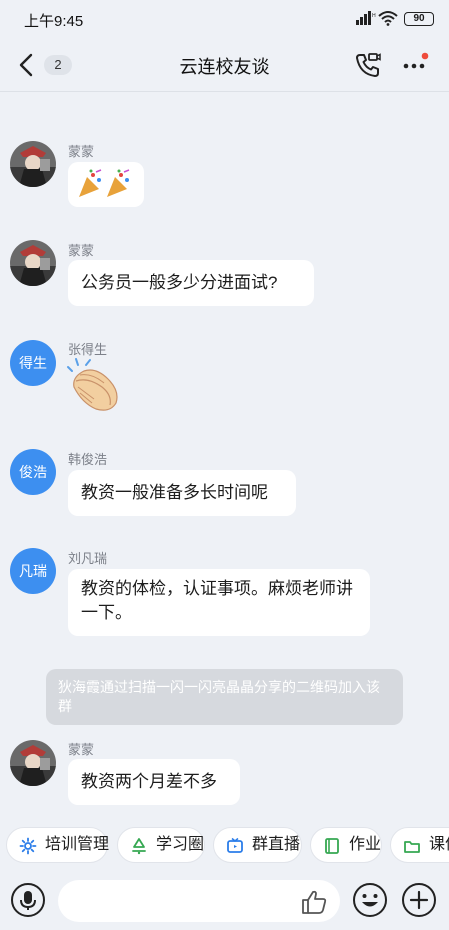  I want to click on quick-action-courseware: 课件, so click(419, 845).